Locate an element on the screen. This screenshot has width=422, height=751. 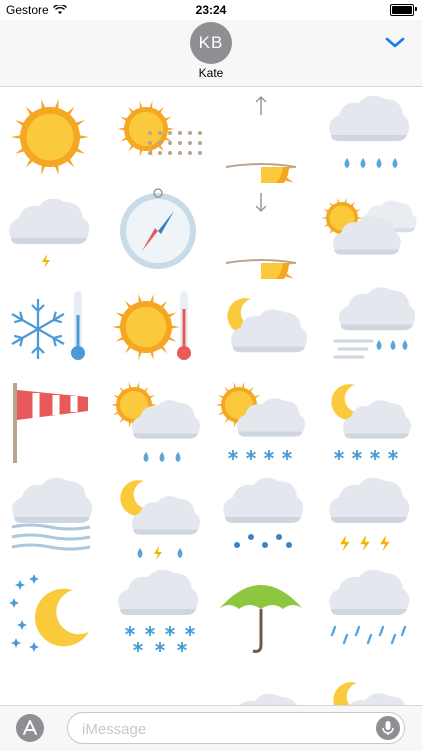
cloud-hail-icon is located at coordinates (263, 512).